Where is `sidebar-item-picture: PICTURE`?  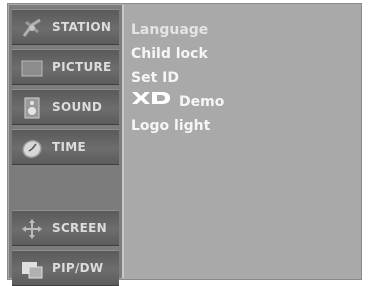
sidebar-item-picture: PICTURE is located at coordinates (65, 67).